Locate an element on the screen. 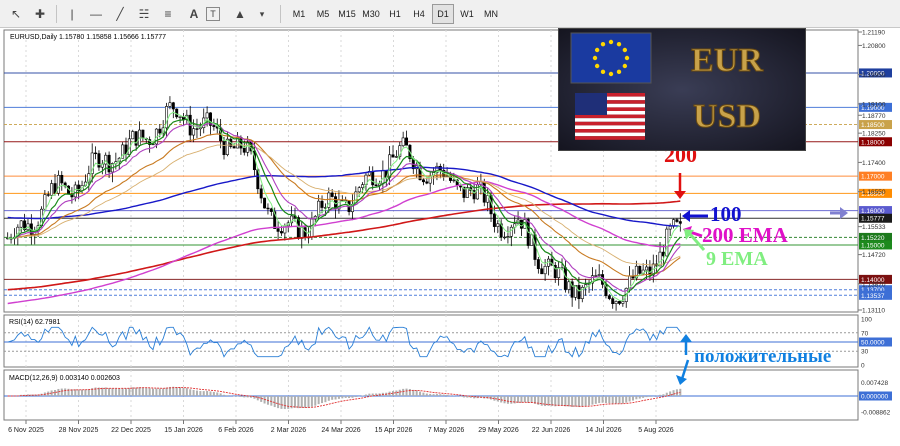  price-tick: 1.13870 is located at coordinates (874, 284).